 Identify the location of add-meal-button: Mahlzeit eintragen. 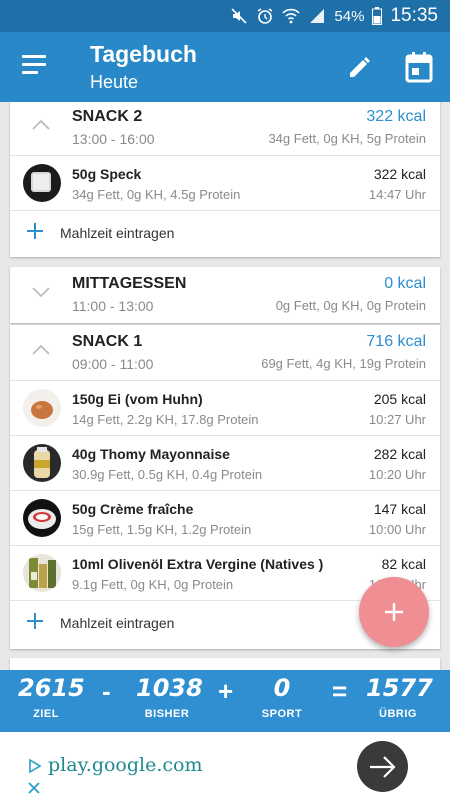
(225, 233).